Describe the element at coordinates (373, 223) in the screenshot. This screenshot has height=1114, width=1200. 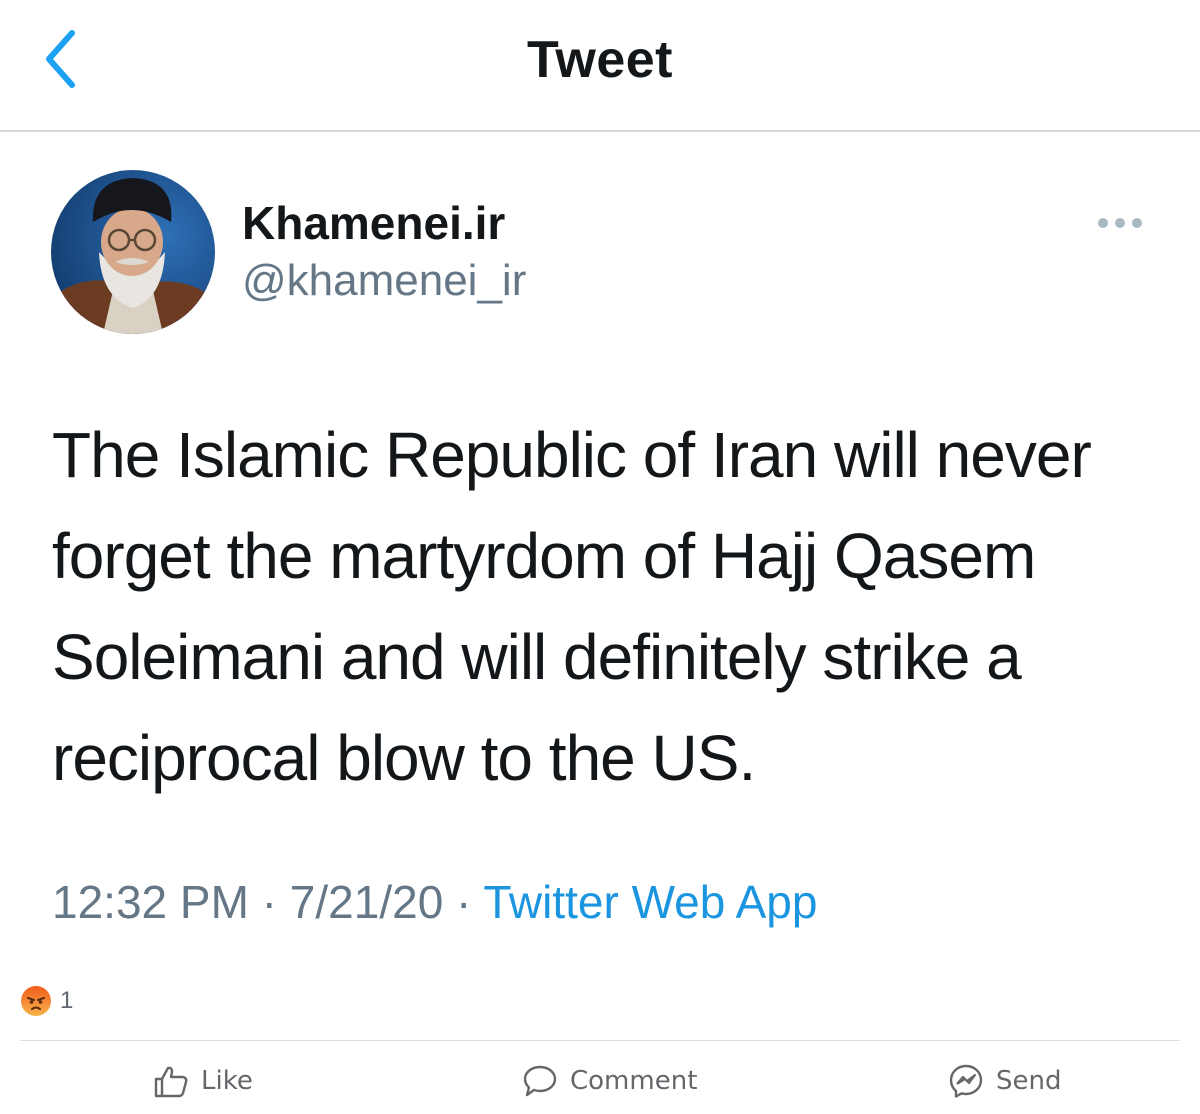
I see `display-name: Khamenei.ir` at that location.